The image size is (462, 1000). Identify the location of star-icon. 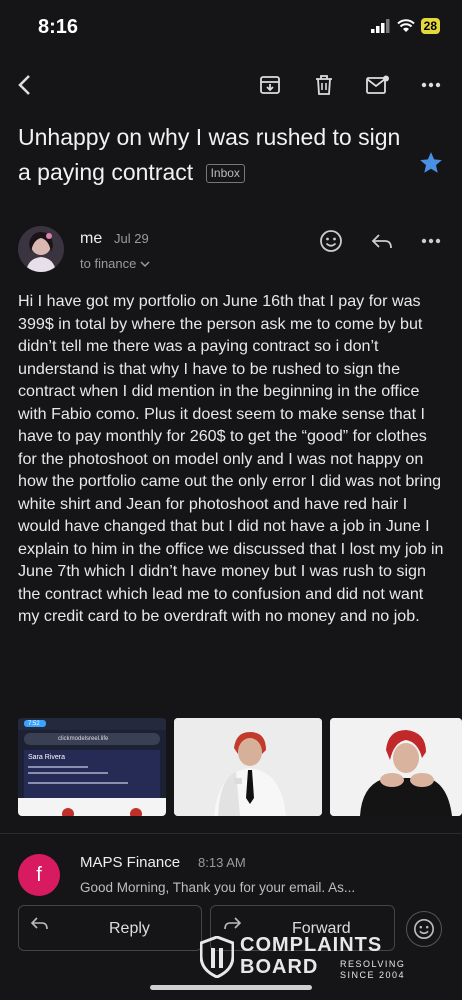
(431, 162).